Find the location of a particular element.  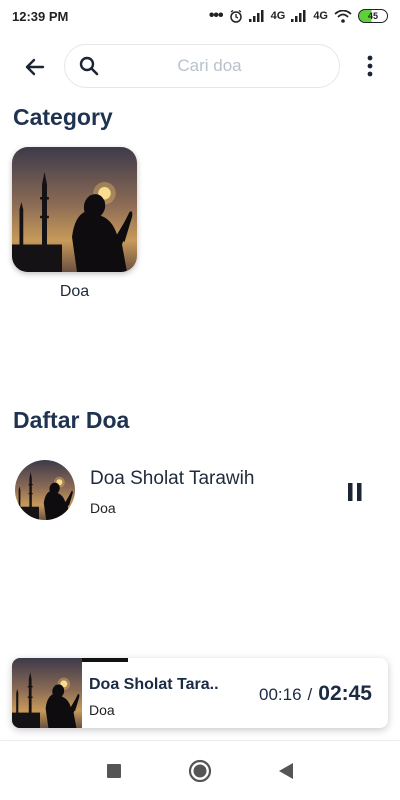

playback-progress-bar is located at coordinates (235, 660).